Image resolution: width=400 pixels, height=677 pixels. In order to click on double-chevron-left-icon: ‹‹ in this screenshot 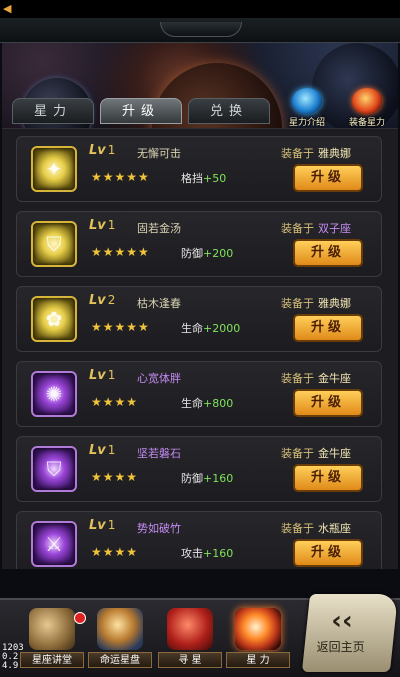, I will do `click(342, 621)`.